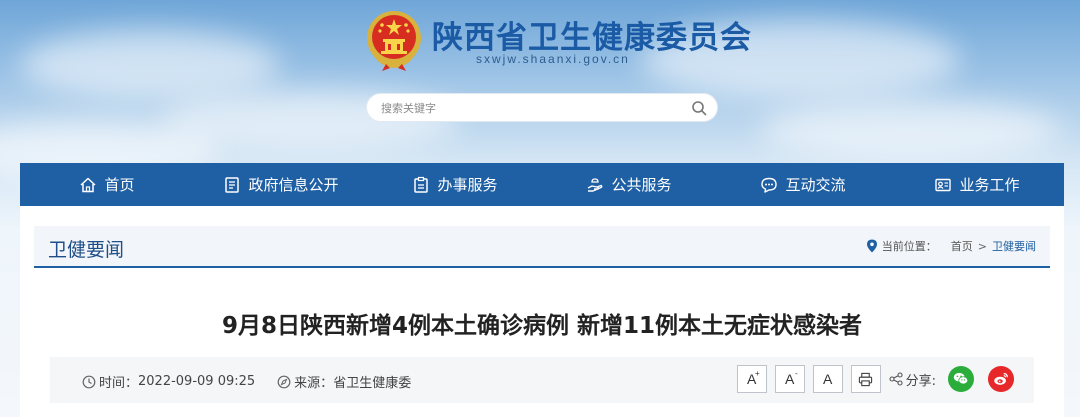 The height and width of the screenshot is (417, 1080). What do you see at coordinates (372, 383) in the screenshot?
I see `source-value: 省卫生健康委` at bounding box center [372, 383].